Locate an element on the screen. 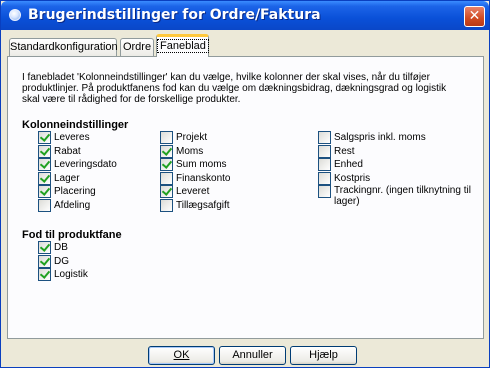  window-title: Brugerindstillinger for Ordre/Faktura is located at coordinates (174, 15).